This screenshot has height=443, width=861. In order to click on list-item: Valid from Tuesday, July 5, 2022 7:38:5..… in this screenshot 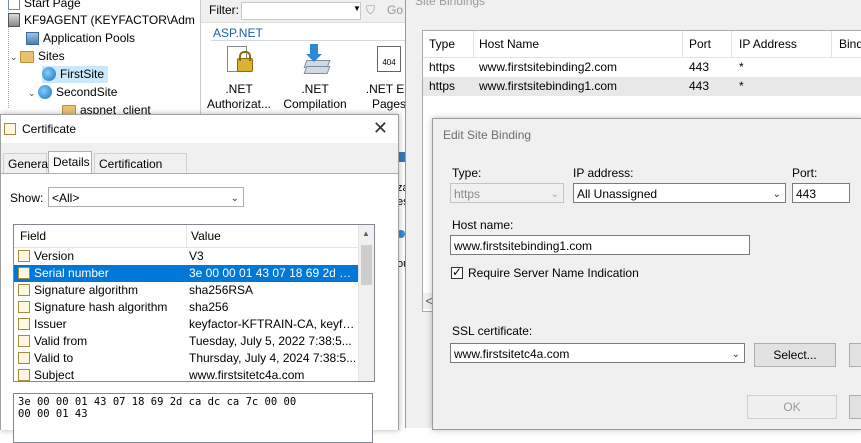, I will do `click(186, 341)`.